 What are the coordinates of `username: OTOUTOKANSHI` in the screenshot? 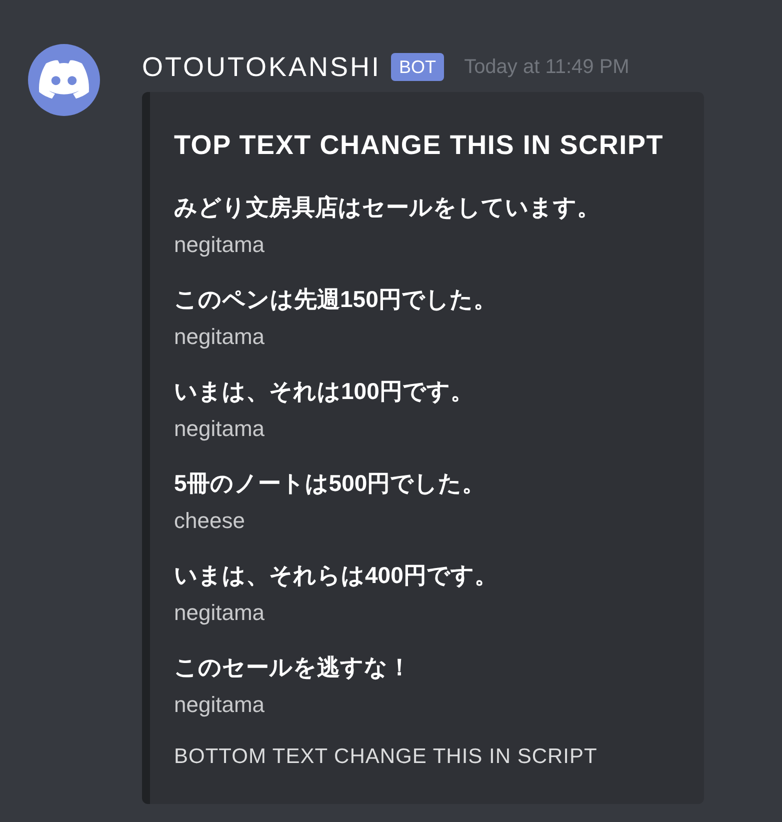 It's located at (262, 67).